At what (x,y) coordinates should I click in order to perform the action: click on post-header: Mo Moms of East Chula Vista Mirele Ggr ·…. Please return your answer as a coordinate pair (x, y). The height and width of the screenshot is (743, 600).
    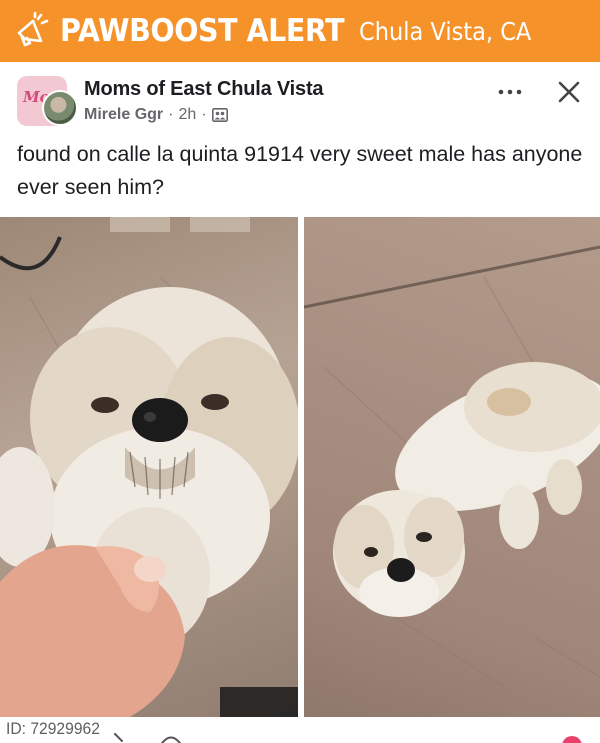
    Looking at the image, I should click on (300, 100).